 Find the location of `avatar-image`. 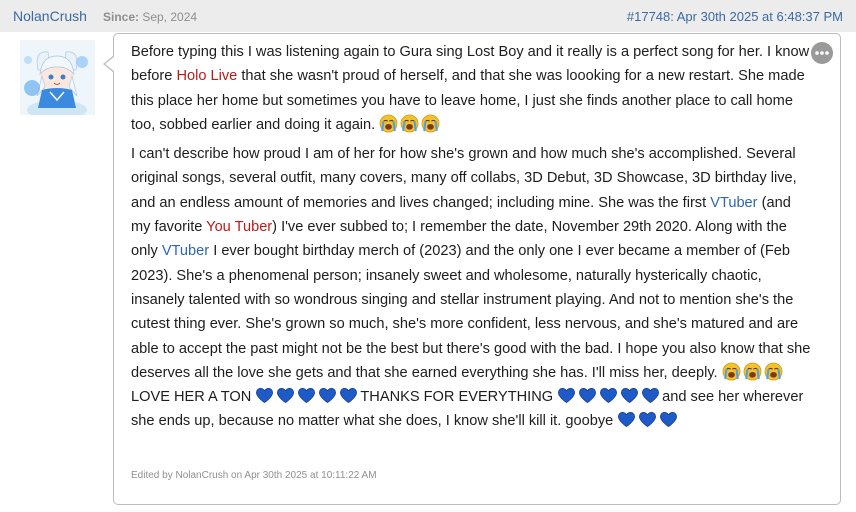

avatar-image is located at coordinates (57, 77).